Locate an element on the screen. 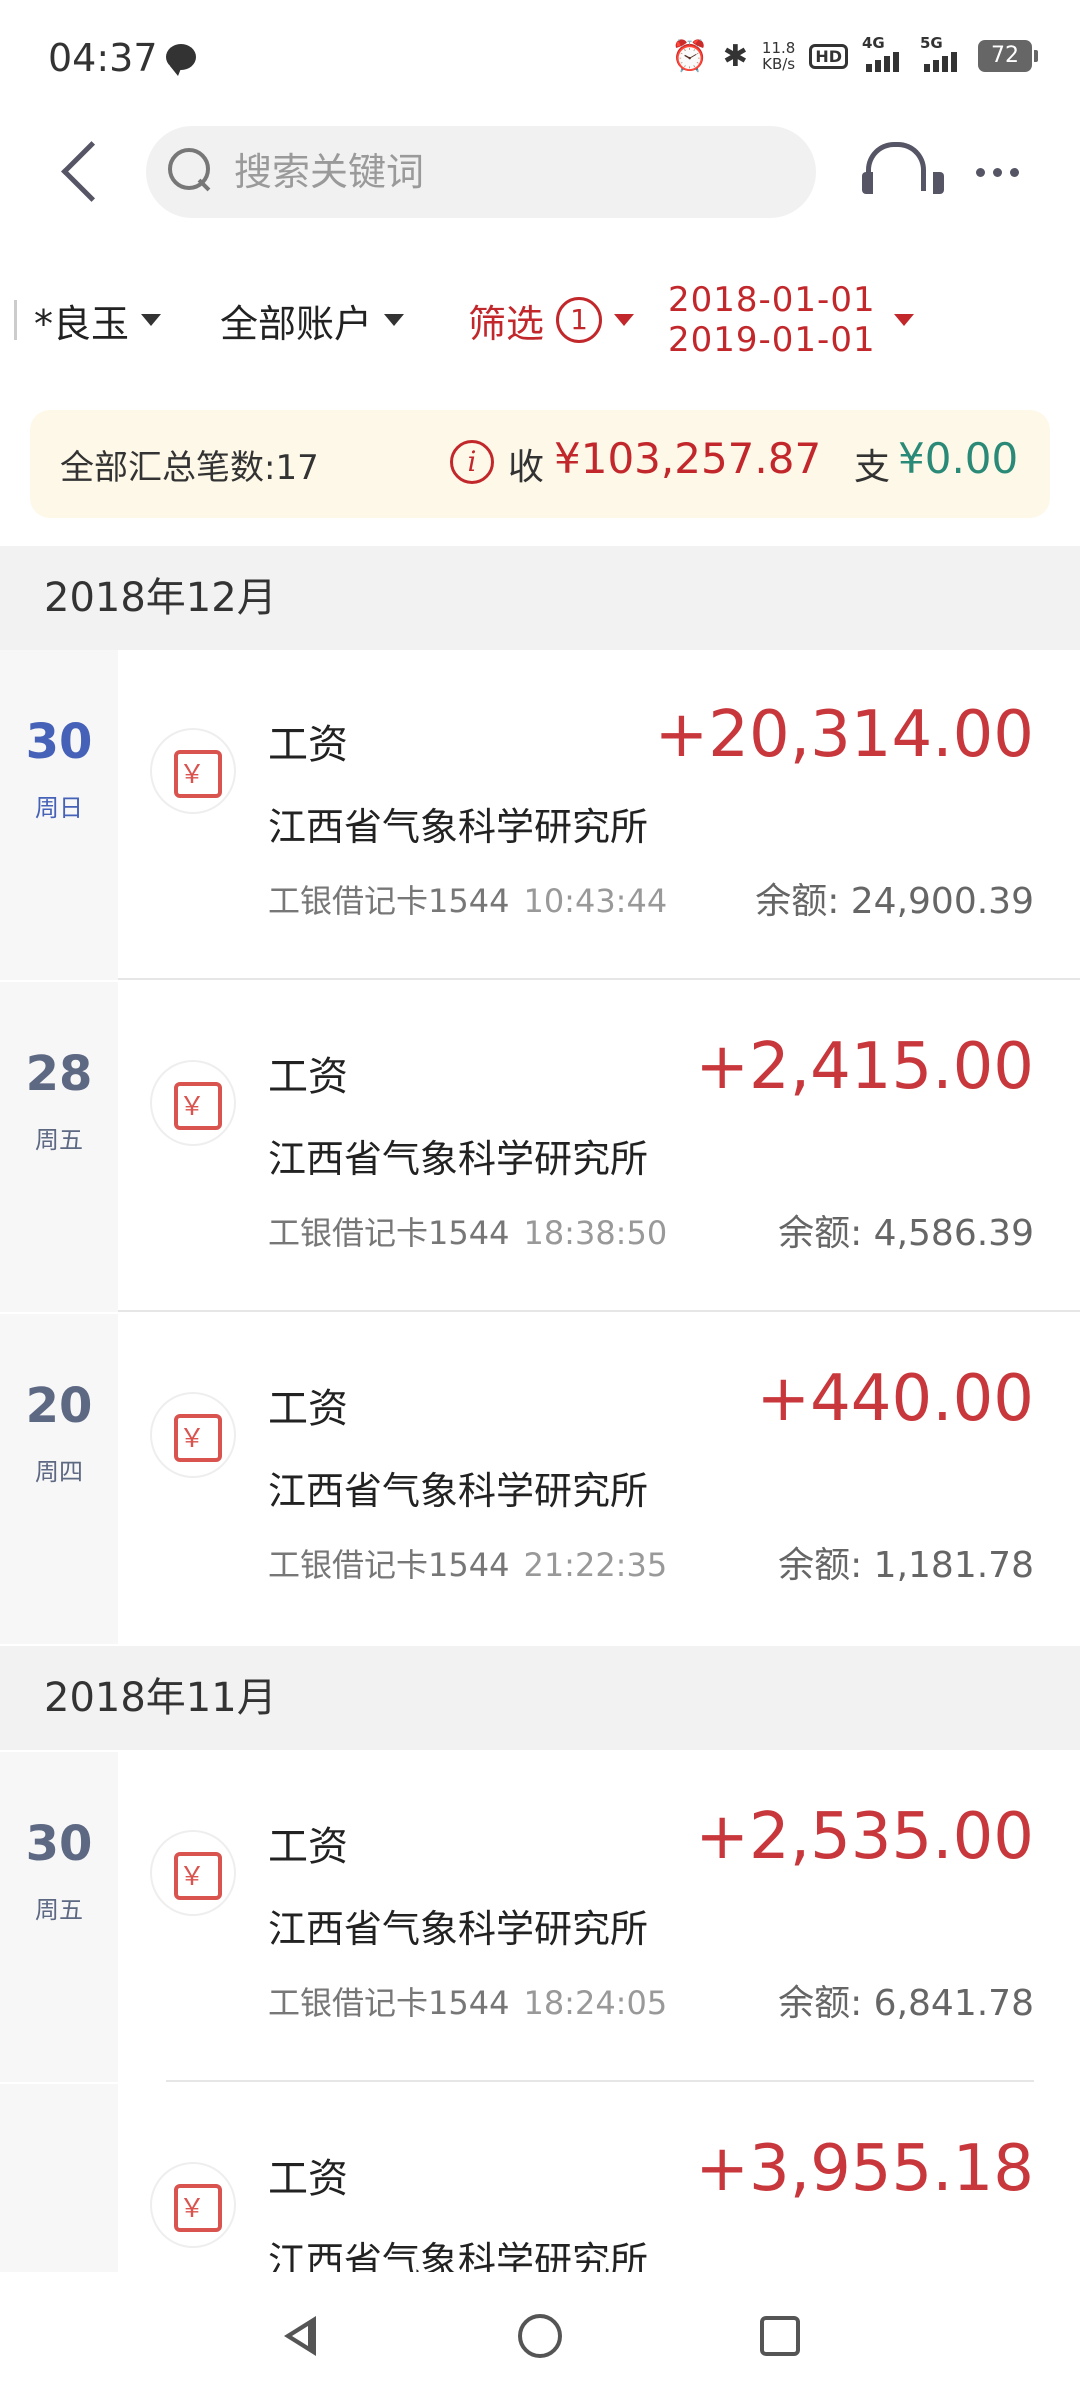 The height and width of the screenshot is (2400, 1080). weekday: 周四 is located at coordinates (59, 1472).